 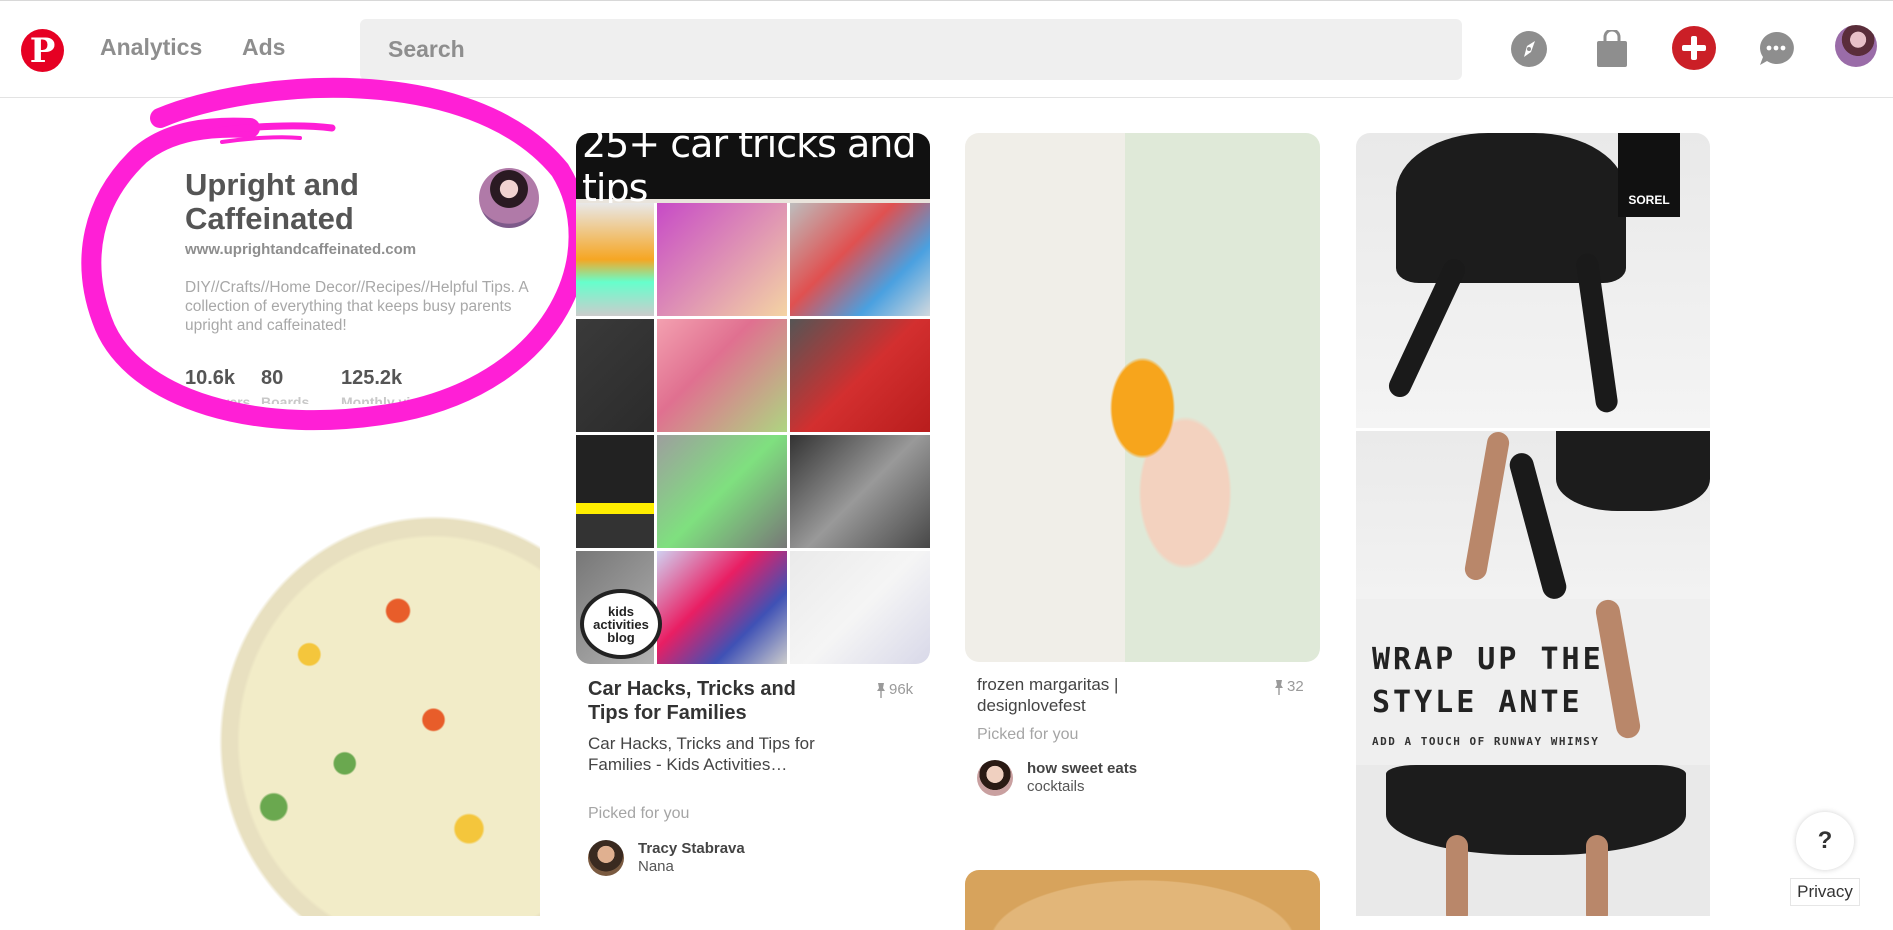 What do you see at coordinates (1529, 49) in the screenshot?
I see `compass-icon` at bounding box center [1529, 49].